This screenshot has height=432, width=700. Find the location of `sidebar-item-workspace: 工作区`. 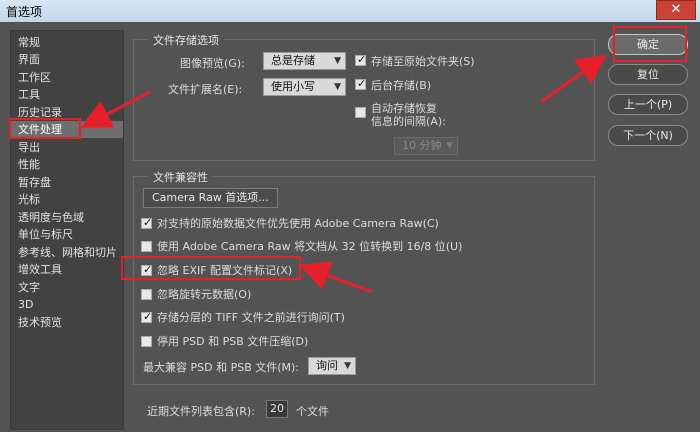

sidebar-item-workspace: 工作区 is located at coordinates (67, 77).